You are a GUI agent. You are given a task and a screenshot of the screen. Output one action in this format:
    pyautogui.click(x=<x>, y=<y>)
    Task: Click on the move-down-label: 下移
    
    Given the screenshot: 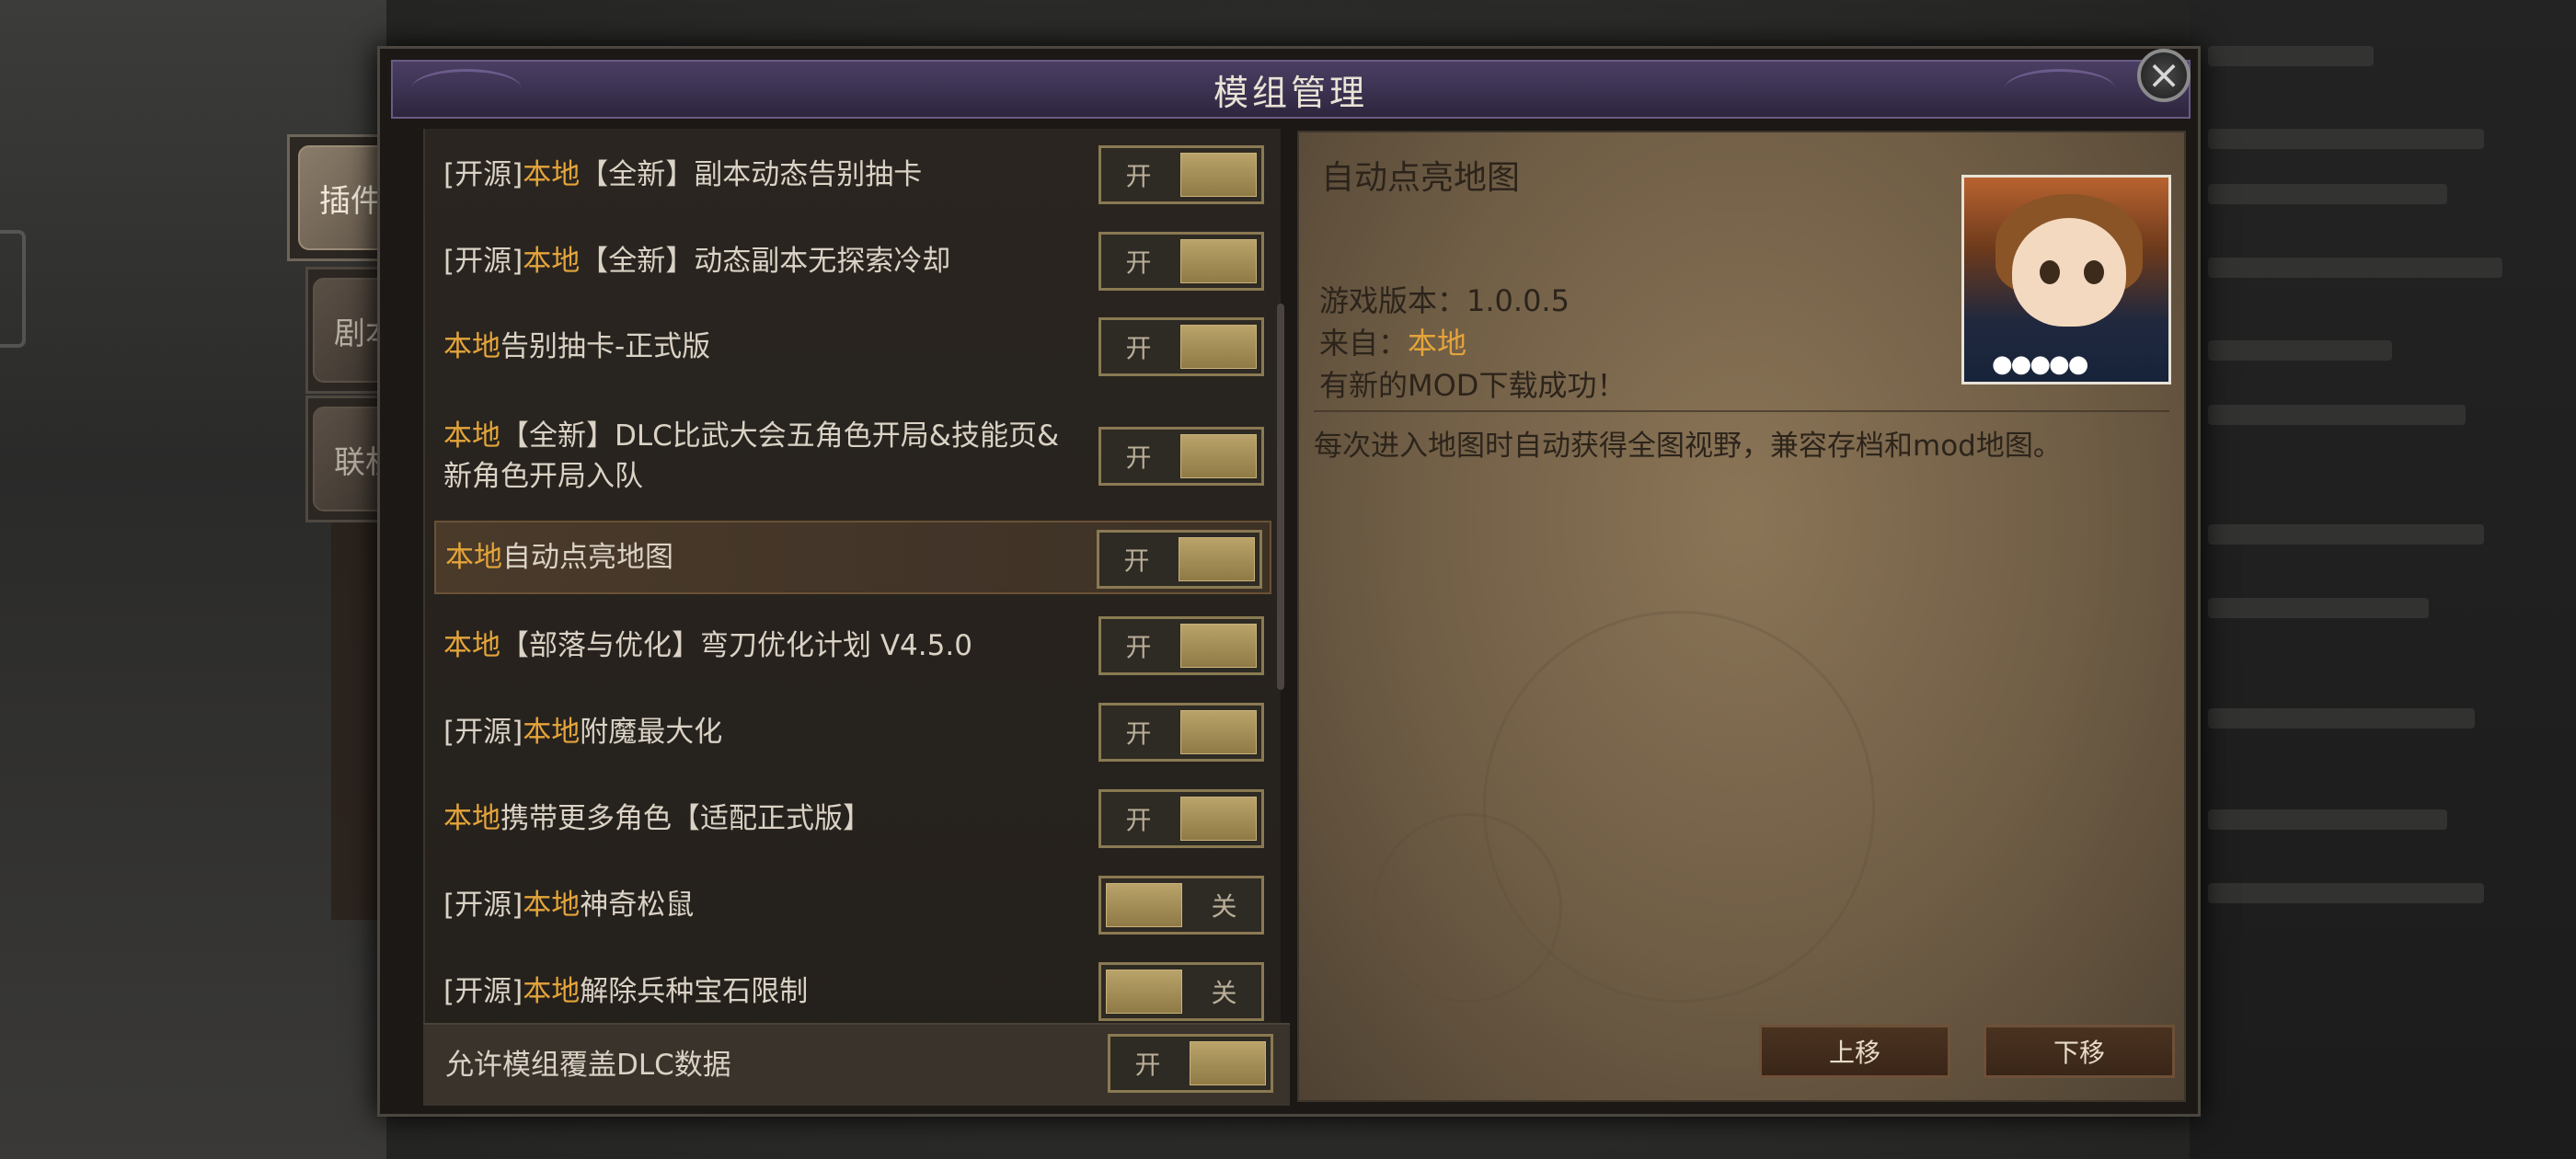 What is the action you would take?
    pyautogui.click(x=2079, y=1053)
    